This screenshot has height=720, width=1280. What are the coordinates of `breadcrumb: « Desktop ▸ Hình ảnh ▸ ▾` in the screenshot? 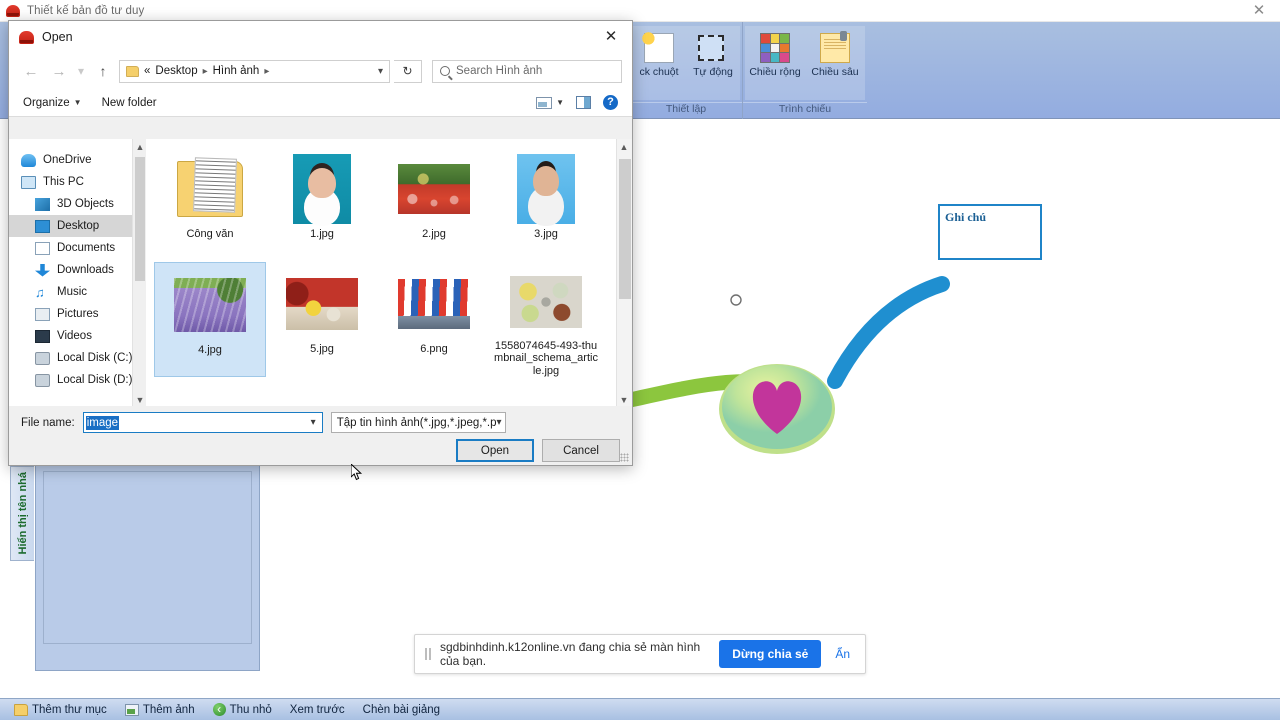 It's located at (254, 71).